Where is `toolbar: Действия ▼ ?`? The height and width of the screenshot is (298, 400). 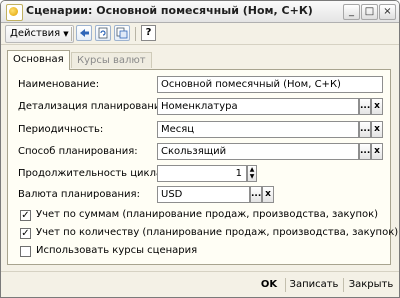 toolbar: Действия ▼ ? is located at coordinates (200, 34).